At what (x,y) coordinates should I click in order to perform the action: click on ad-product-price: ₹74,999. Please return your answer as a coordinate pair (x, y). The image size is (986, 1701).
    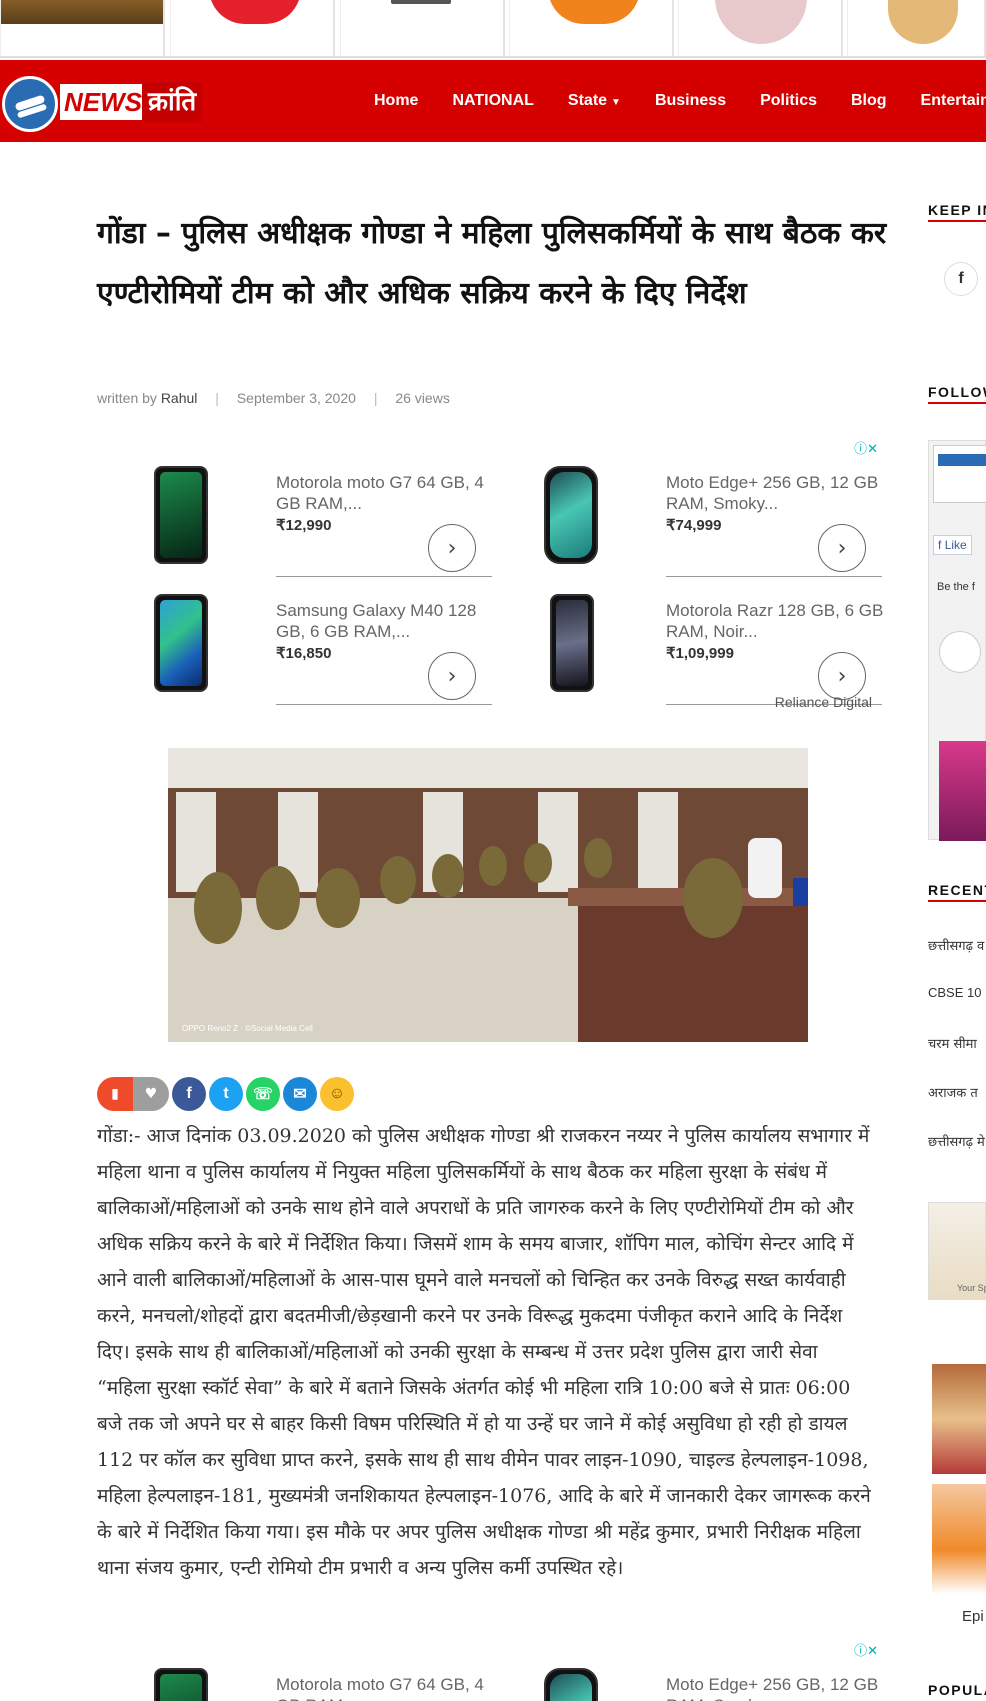
    Looking at the image, I should click on (694, 525).